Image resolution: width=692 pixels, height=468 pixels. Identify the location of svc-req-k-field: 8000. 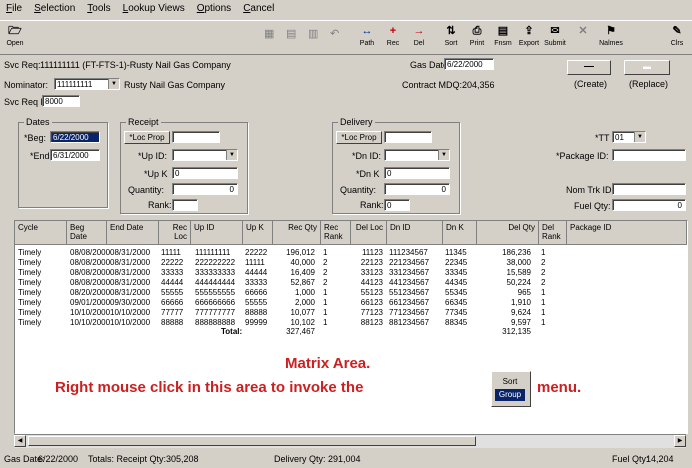
(61, 101).